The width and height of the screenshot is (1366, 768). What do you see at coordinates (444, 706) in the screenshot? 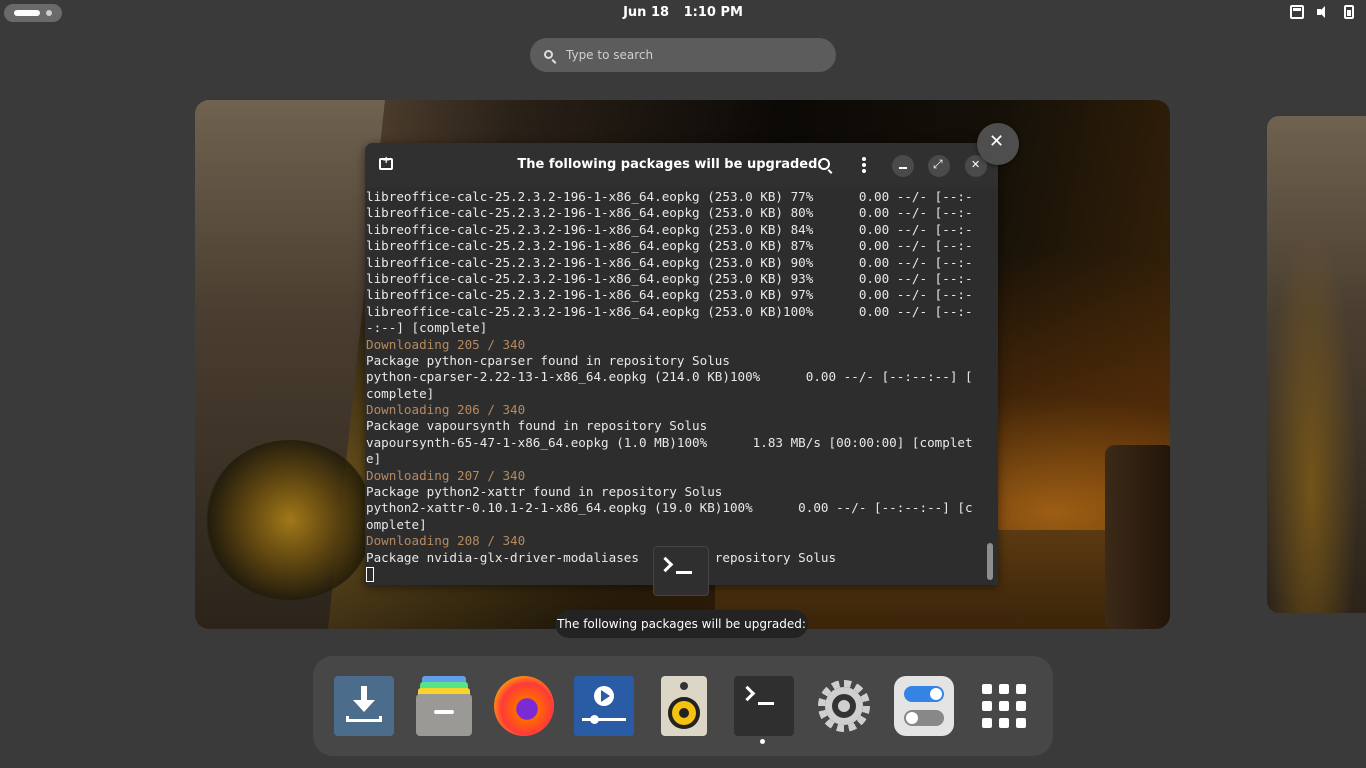
I see `files-icon` at bounding box center [444, 706].